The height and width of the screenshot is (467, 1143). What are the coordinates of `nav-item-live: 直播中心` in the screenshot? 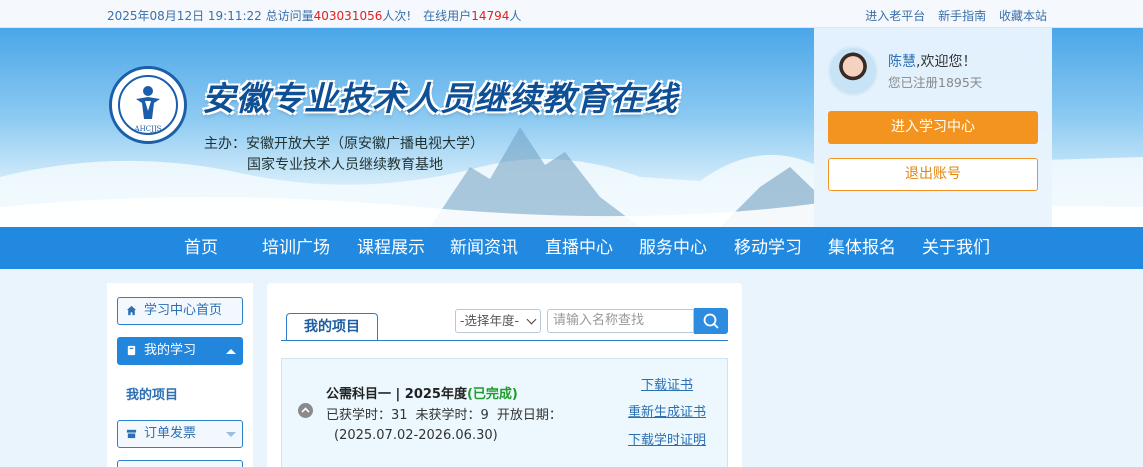 It's located at (579, 248).